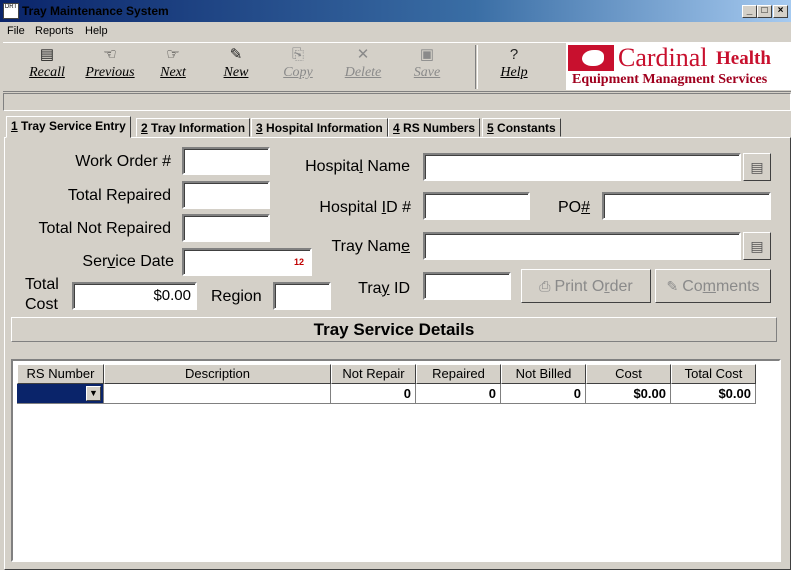  Describe the element at coordinates (514, 54) in the screenshot. I see `help-icon: ?` at that location.